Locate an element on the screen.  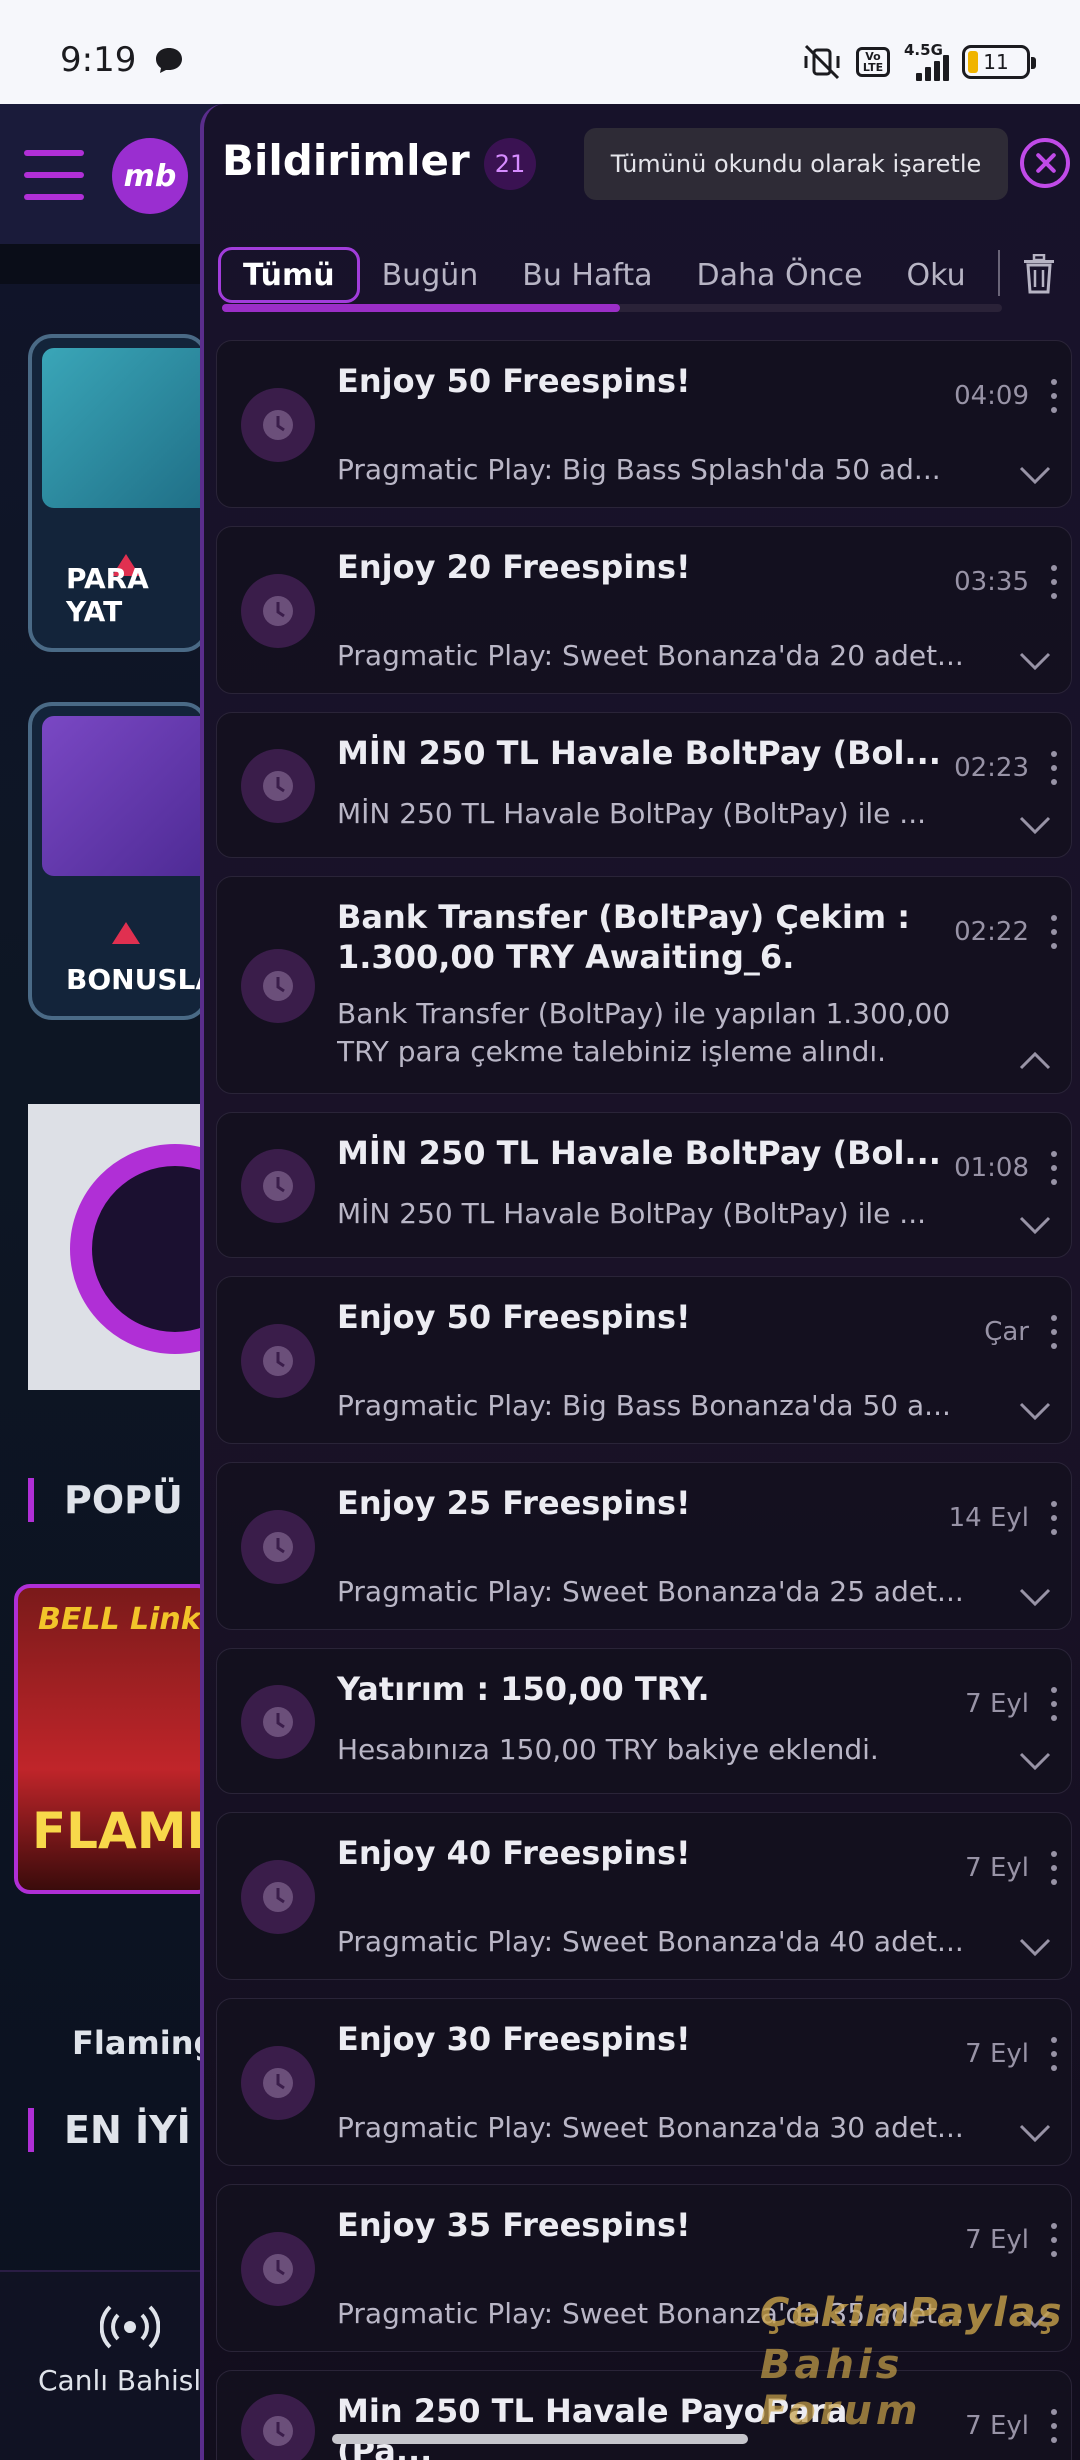
chevron-up-icon is located at coordinates (1035, 1061).